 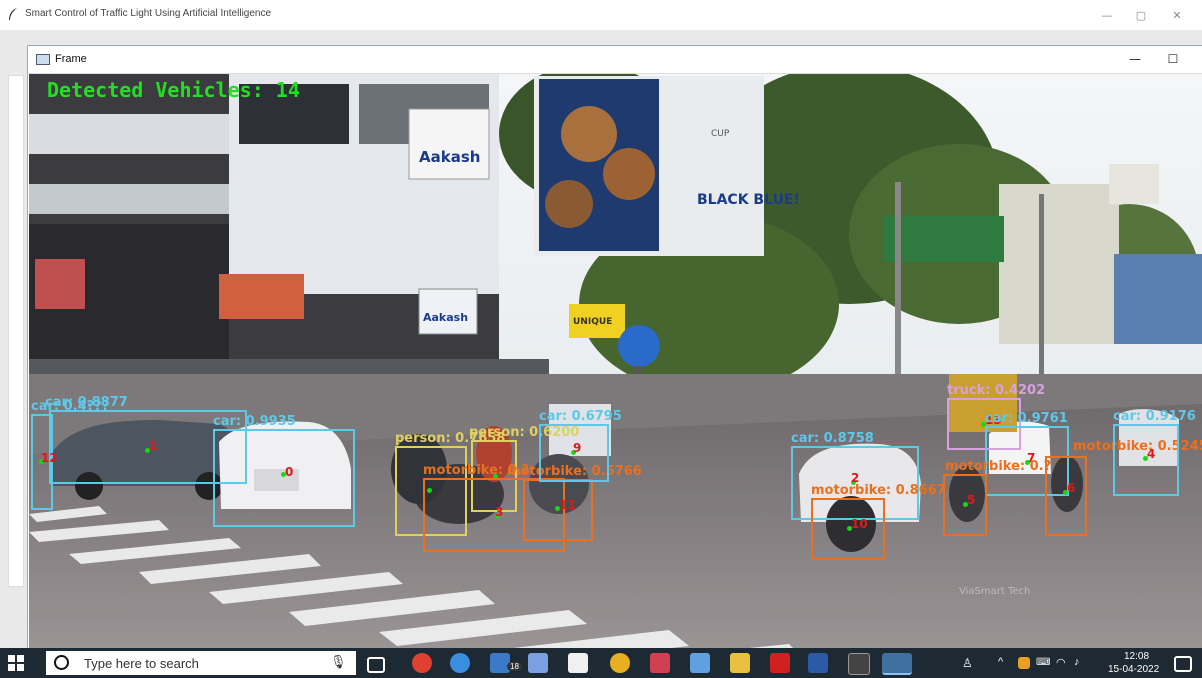 I want to click on chrome-icon, so click(x=620, y=663).